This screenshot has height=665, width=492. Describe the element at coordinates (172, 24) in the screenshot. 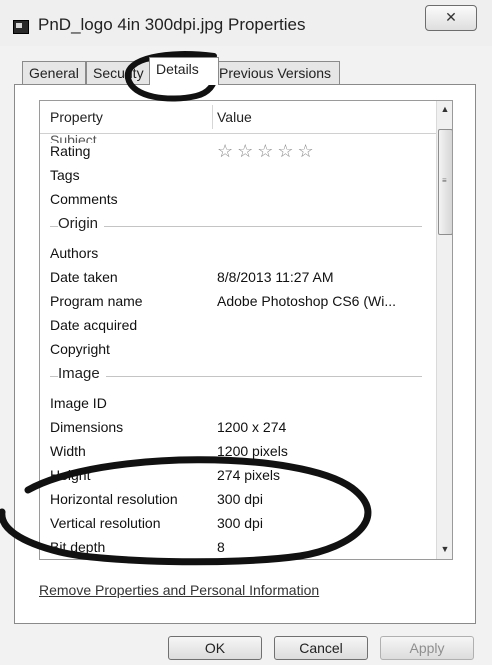

I see `window-title: PnD_logo 4in 300dpi.jpg Properties` at that location.